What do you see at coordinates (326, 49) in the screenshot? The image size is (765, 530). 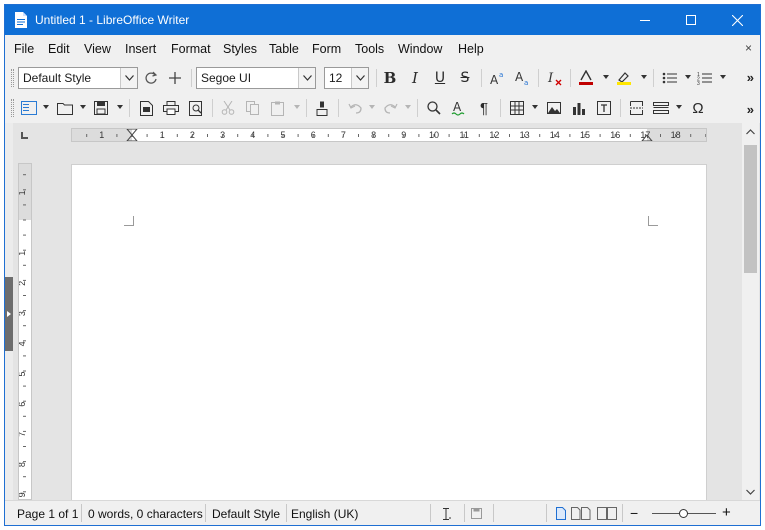 I see `menu-form: Form` at bounding box center [326, 49].